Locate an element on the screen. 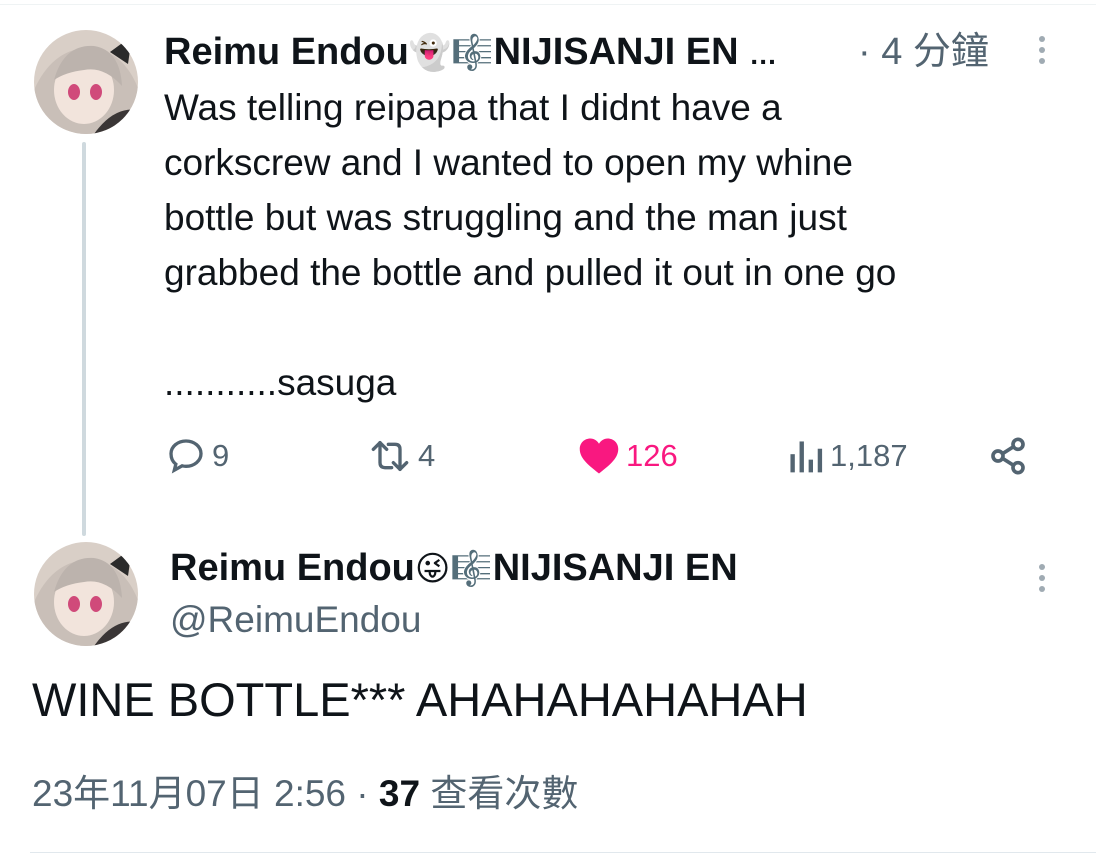 The image size is (1096, 855). view-label: 查看次數 is located at coordinates (499, 793).